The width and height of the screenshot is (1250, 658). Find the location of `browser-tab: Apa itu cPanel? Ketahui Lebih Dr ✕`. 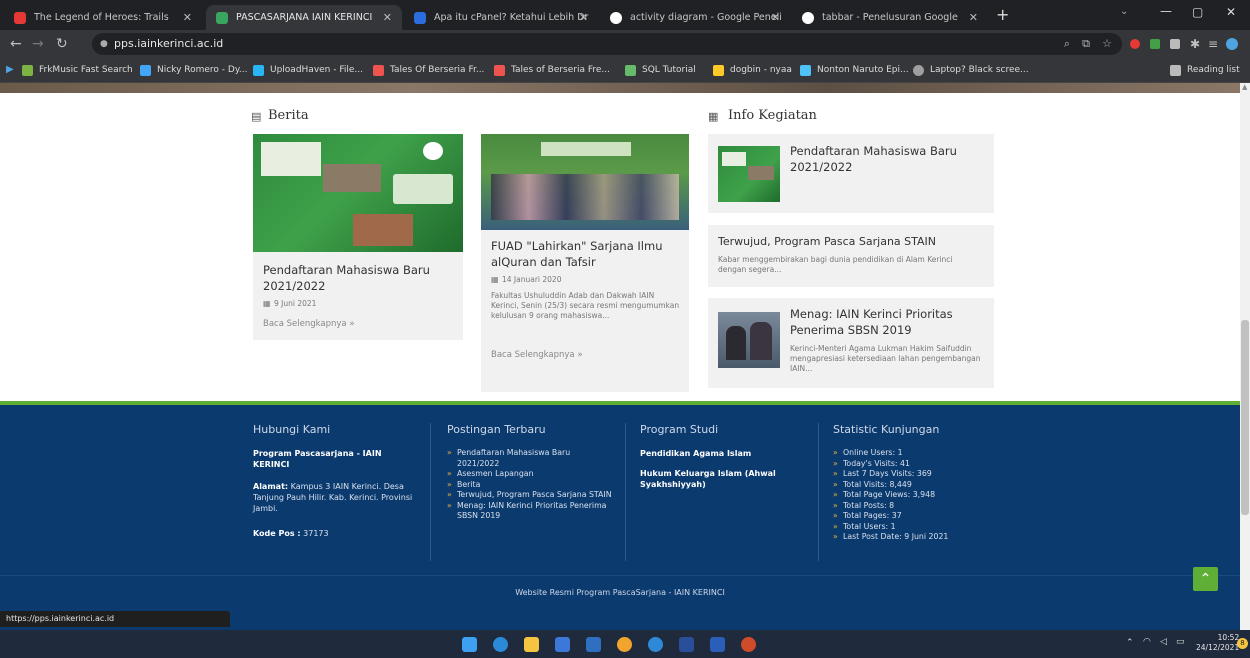

browser-tab: Apa itu cPanel? Ketahui Lebih Dr ✕ is located at coordinates (501, 17).